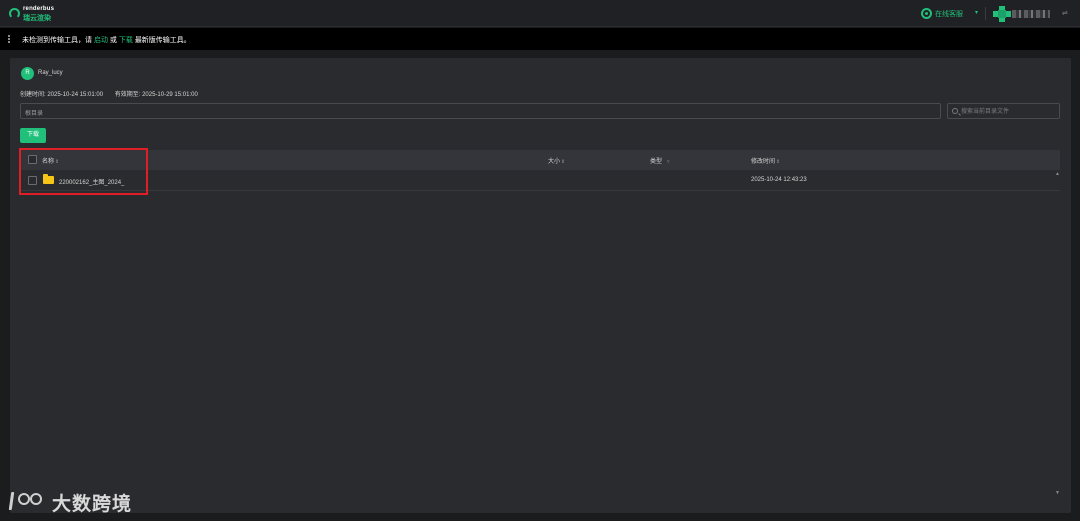  What do you see at coordinates (985, 13) in the screenshot?
I see `divider` at bounding box center [985, 13].